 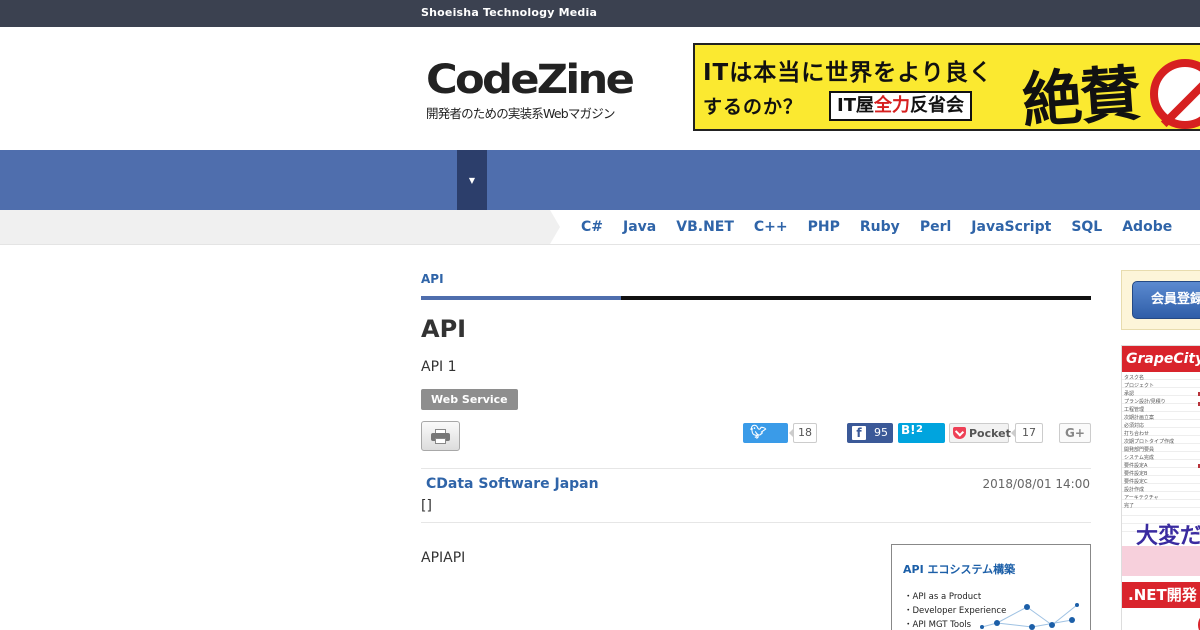 I want to click on ad-task-row: 要件設定A, so click(x=1136, y=466).